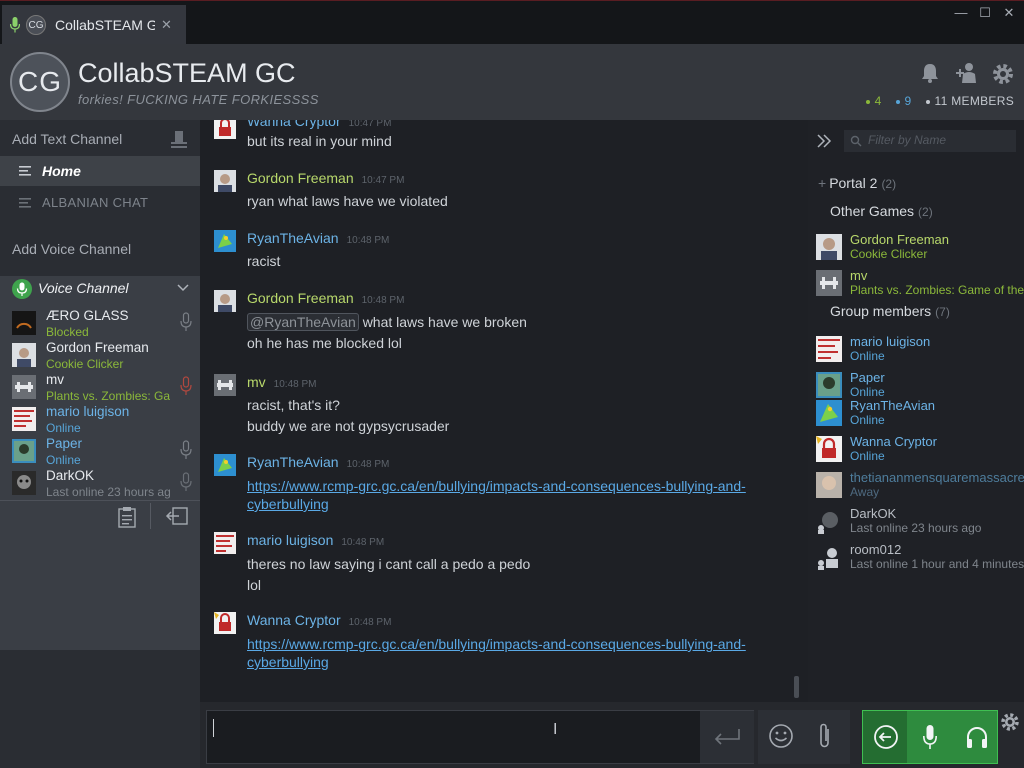 The width and height of the screenshot is (1024, 768). Describe the element at coordinates (881, 211) in the screenshot. I see `group-other-games: Other Games (2)` at that location.